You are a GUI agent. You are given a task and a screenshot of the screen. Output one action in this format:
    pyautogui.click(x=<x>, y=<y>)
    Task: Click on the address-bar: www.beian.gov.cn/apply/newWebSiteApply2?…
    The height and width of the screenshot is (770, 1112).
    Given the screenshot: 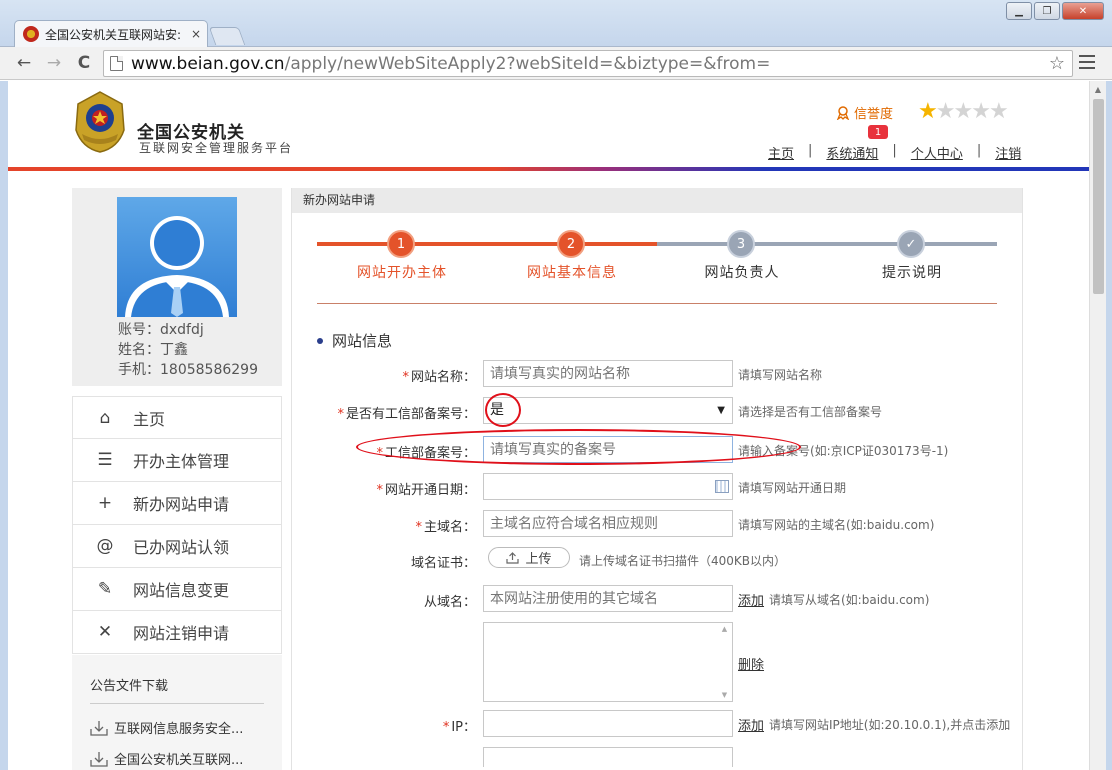 What is the action you would take?
    pyautogui.click(x=588, y=63)
    